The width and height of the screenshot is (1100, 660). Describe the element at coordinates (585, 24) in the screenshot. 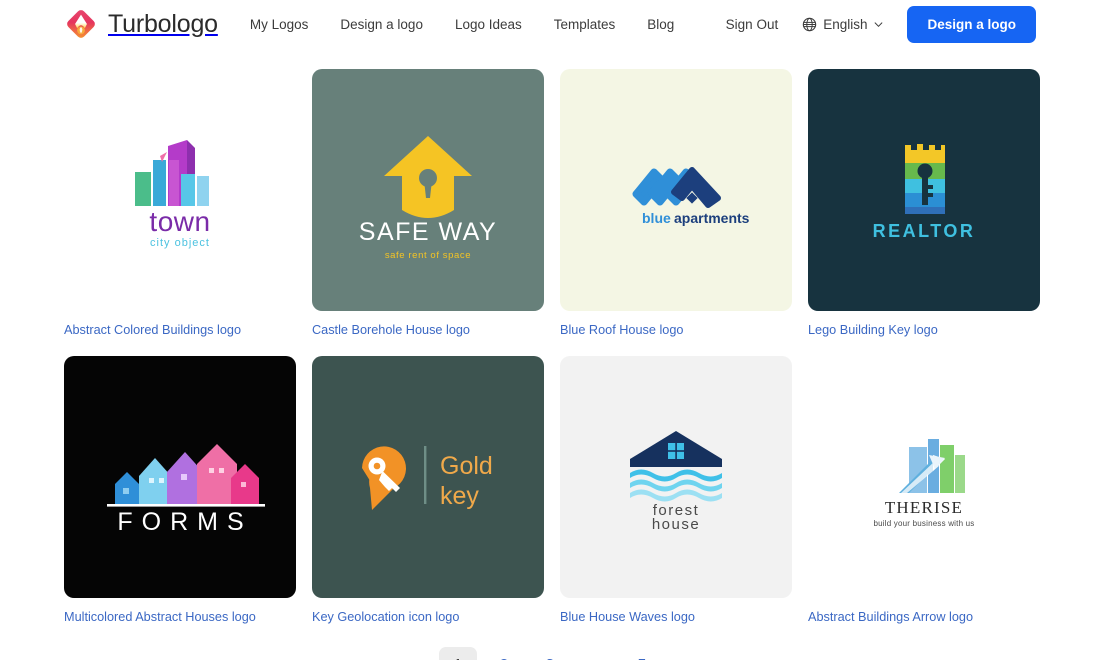

I see `nav-item-templates: Templates` at that location.